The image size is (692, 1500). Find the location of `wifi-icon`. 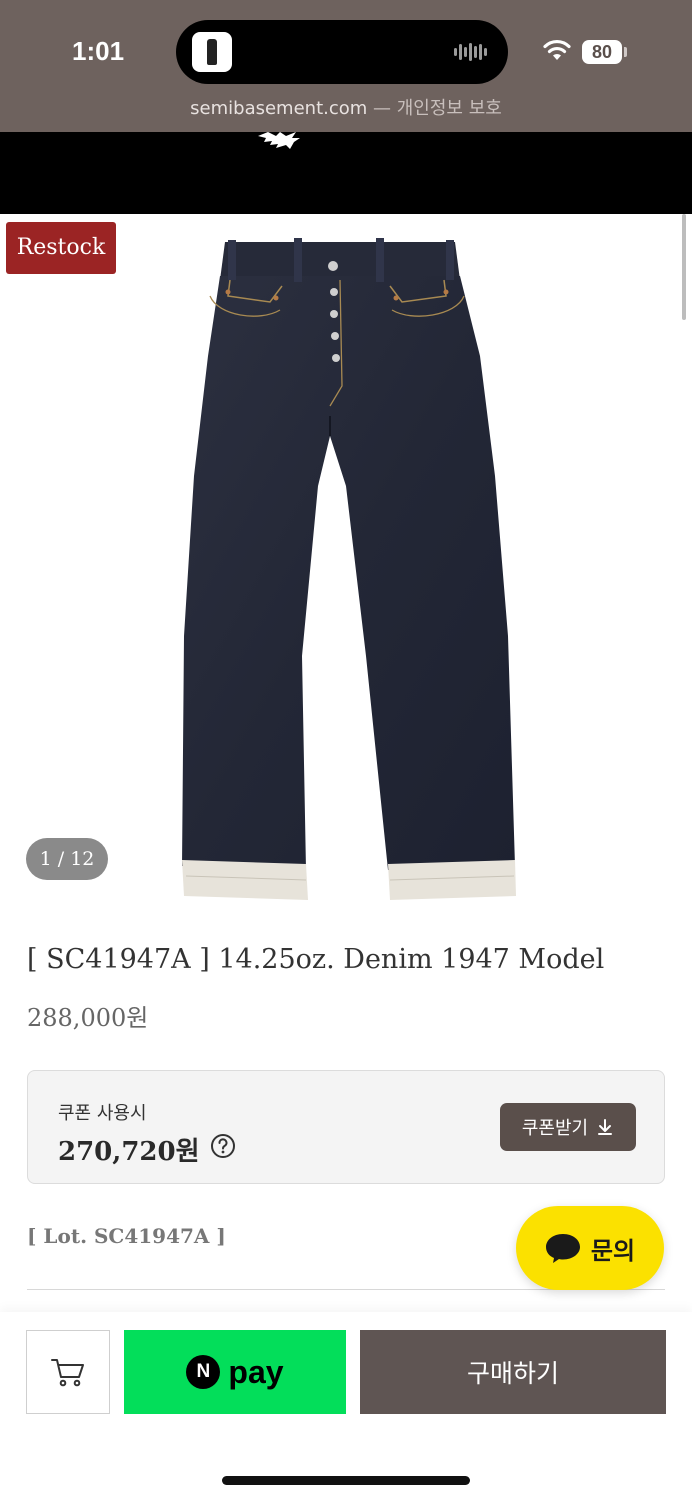

wifi-icon is located at coordinates (557, 49).